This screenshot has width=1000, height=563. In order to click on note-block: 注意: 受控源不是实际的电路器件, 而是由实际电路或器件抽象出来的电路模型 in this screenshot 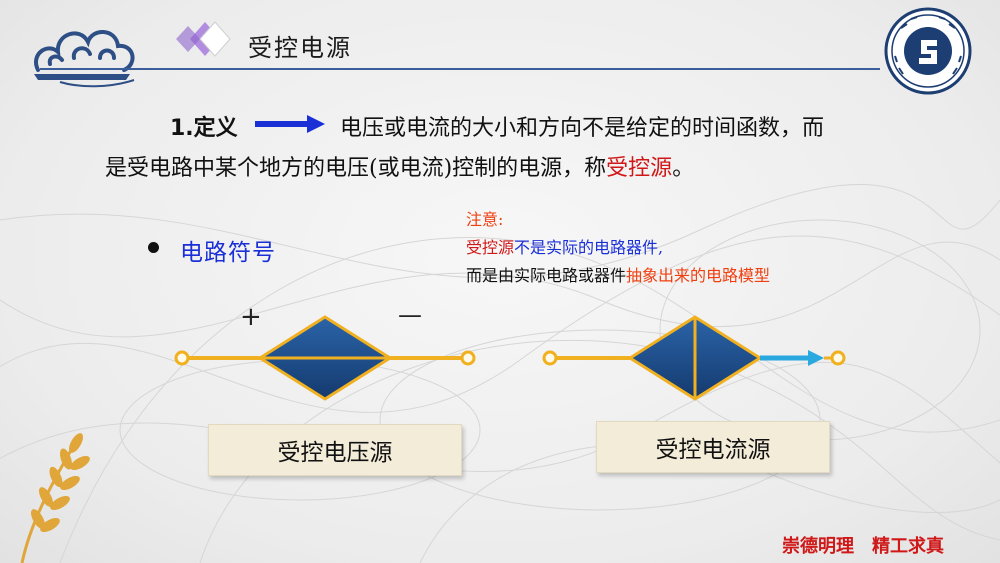, I will do `click(618, 248)`.